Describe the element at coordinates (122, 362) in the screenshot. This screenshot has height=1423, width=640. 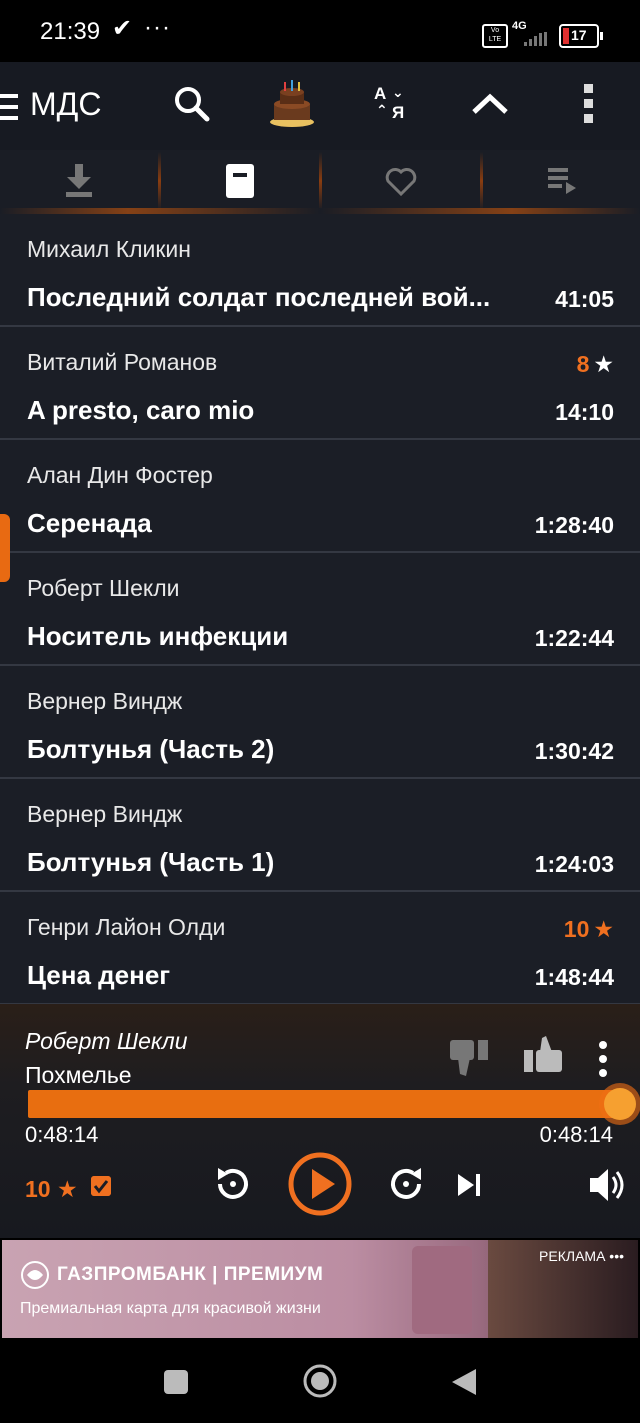
I see `item-author: Виталий Романов` at that location.